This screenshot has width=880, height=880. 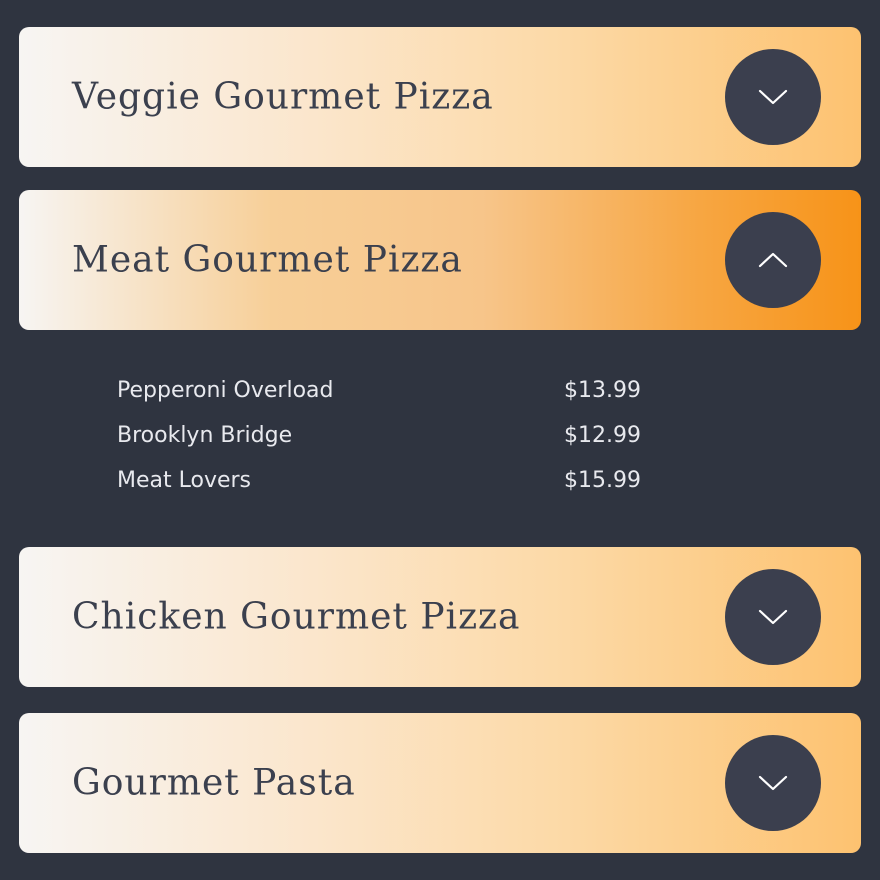 I want to click on menu-item-price: $15.99, so click(x=602, y=480).